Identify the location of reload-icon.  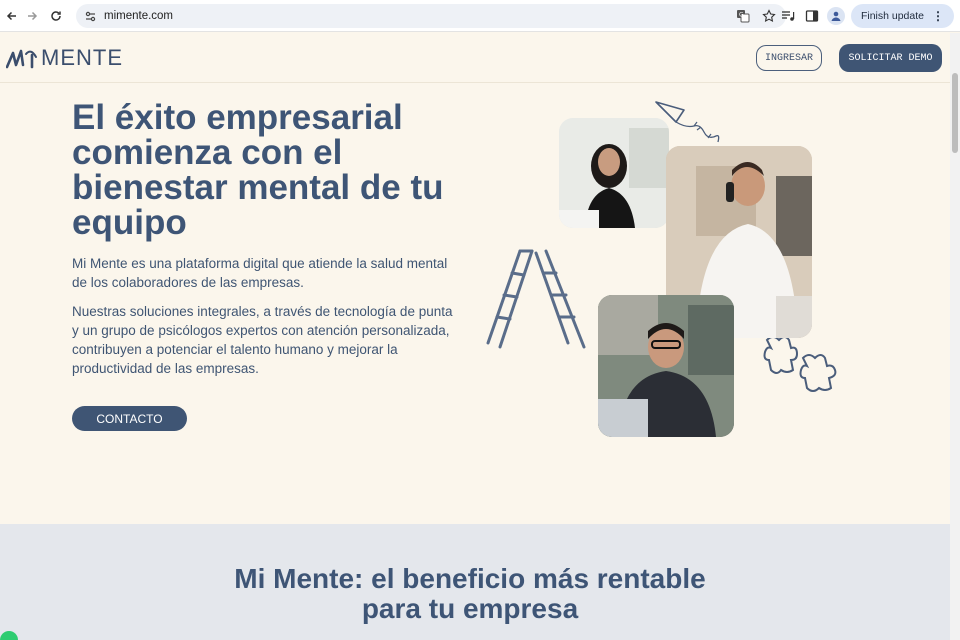
(56, 16).